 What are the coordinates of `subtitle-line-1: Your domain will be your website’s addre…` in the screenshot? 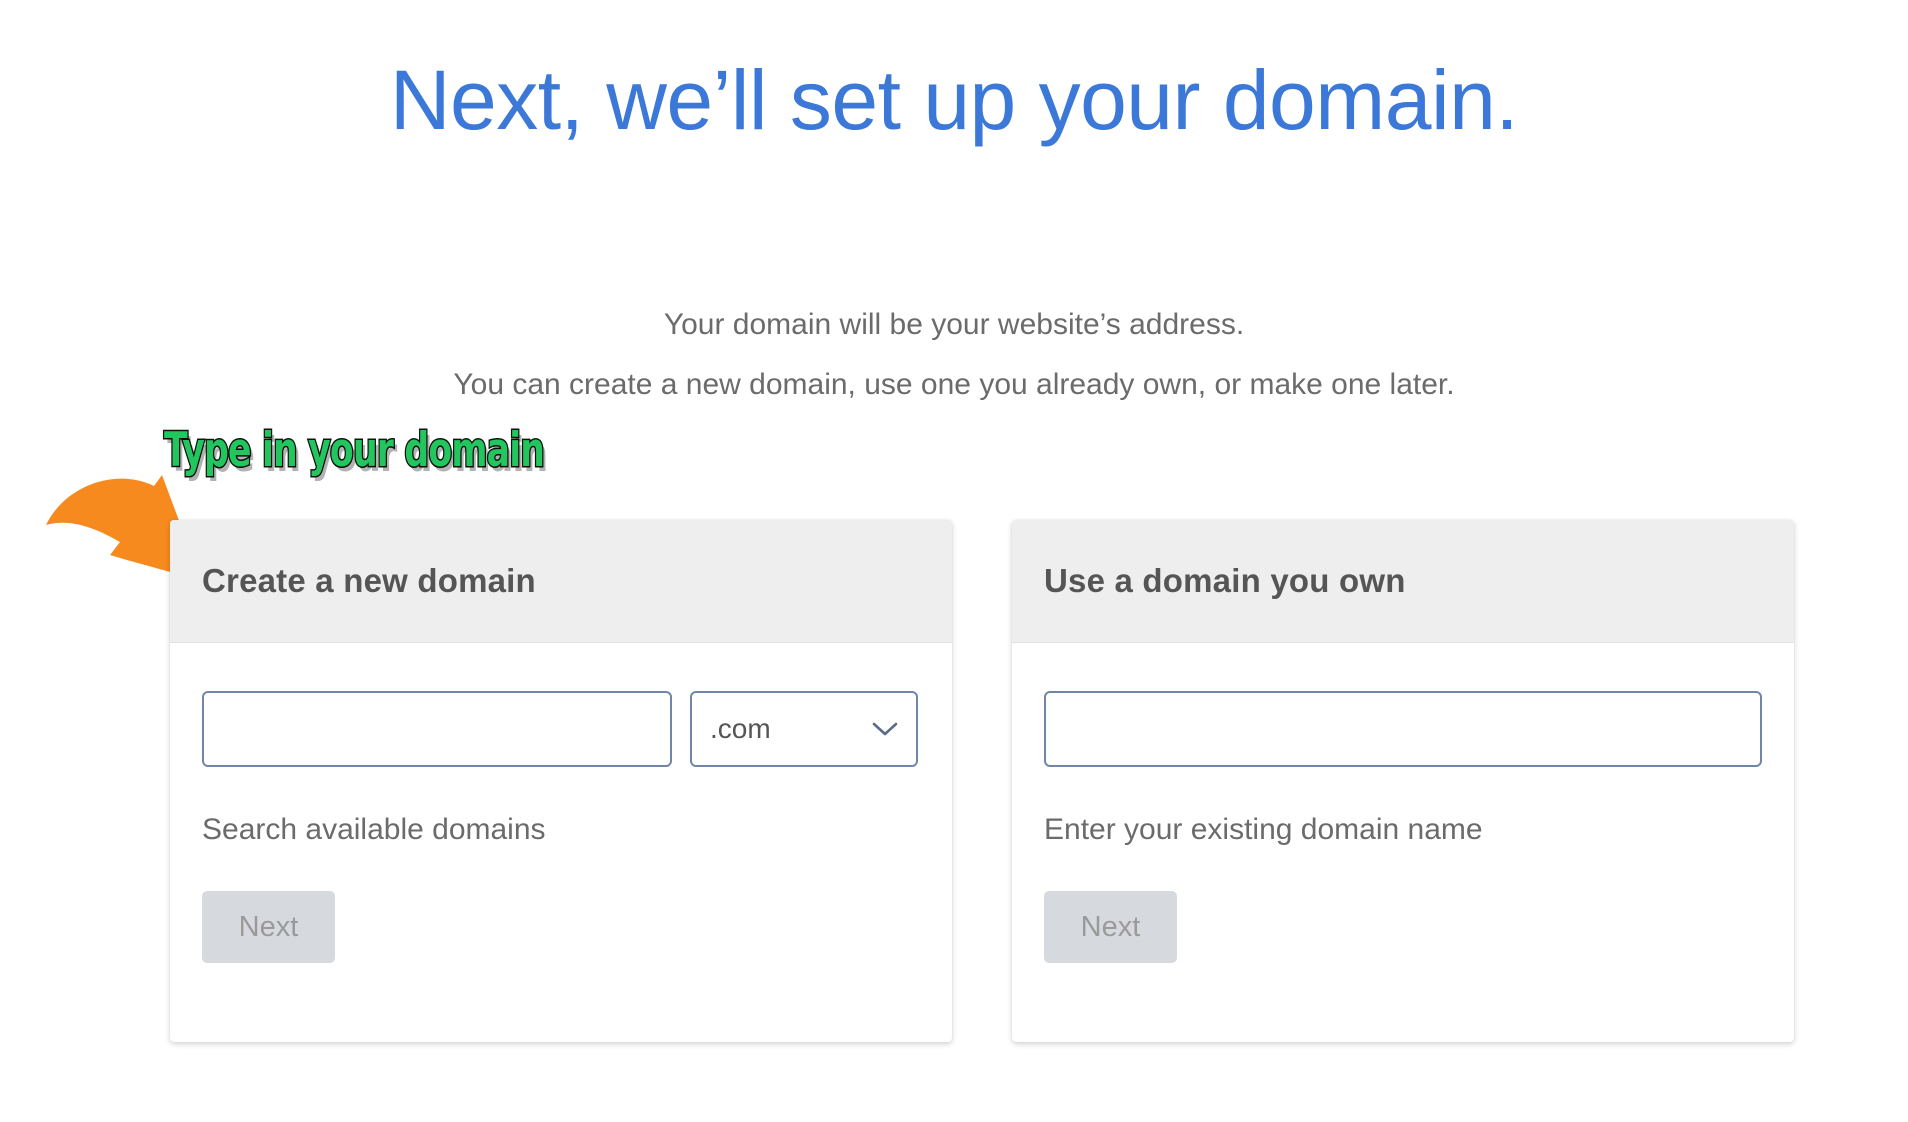 It's located at (954, 324).